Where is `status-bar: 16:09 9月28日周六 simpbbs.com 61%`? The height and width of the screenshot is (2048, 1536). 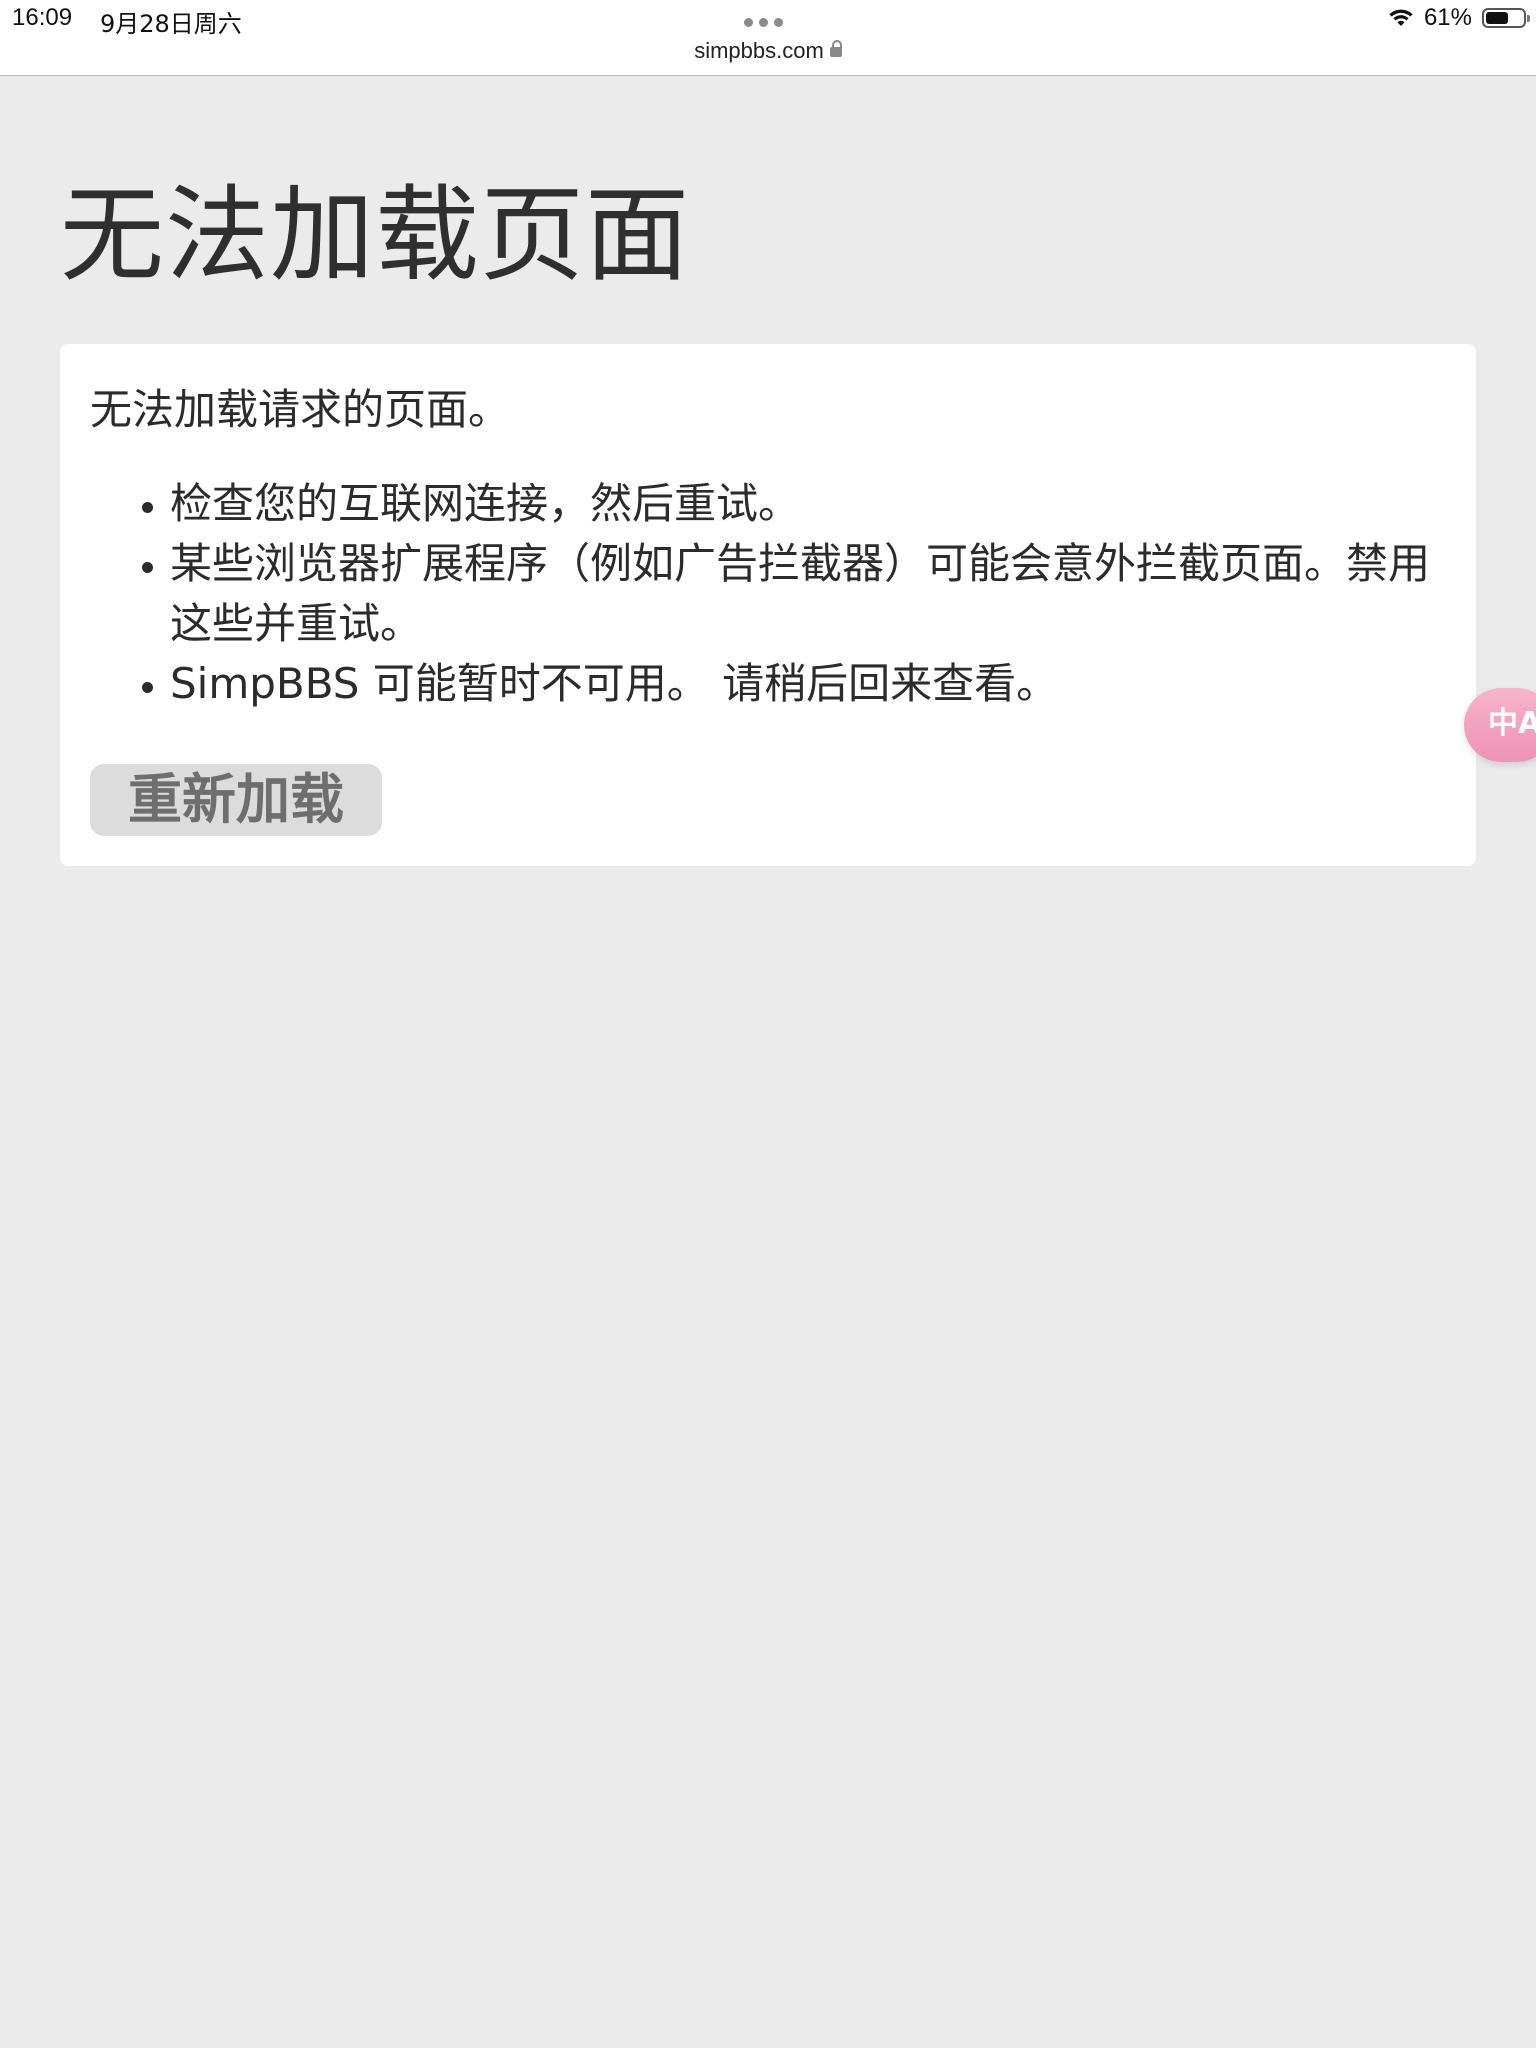
status-bar: 16:09 9月28日周六 simpbbs.com 61% is located at coordinates (768, 38).